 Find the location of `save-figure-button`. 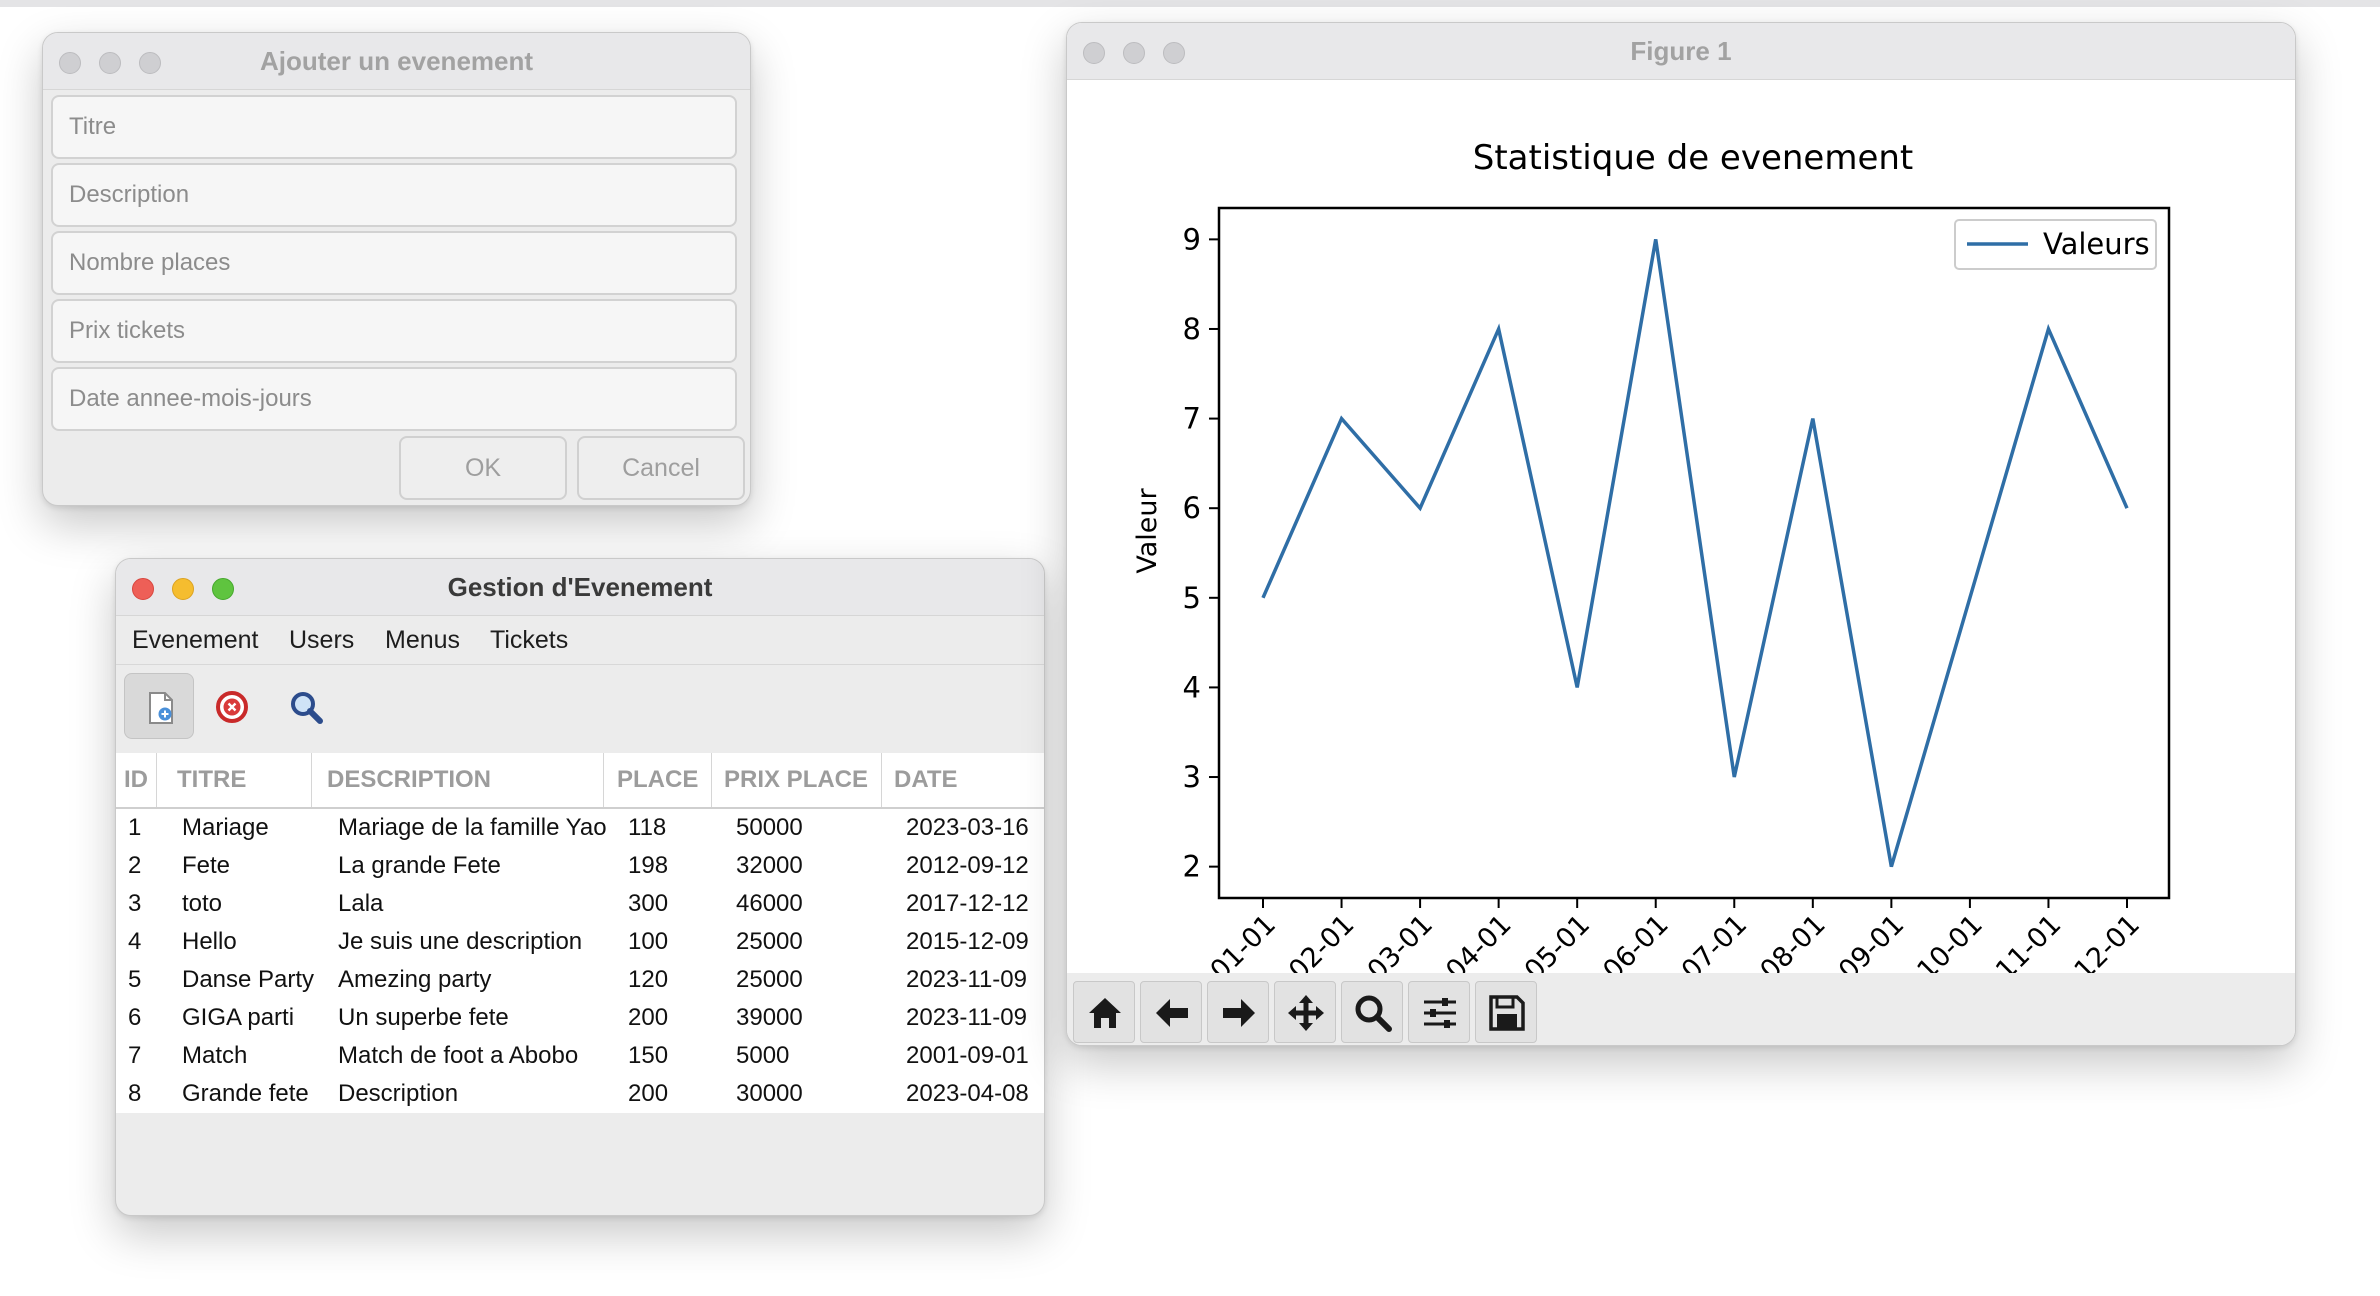

save-figure-button is located at coordinates (1506, 1012).